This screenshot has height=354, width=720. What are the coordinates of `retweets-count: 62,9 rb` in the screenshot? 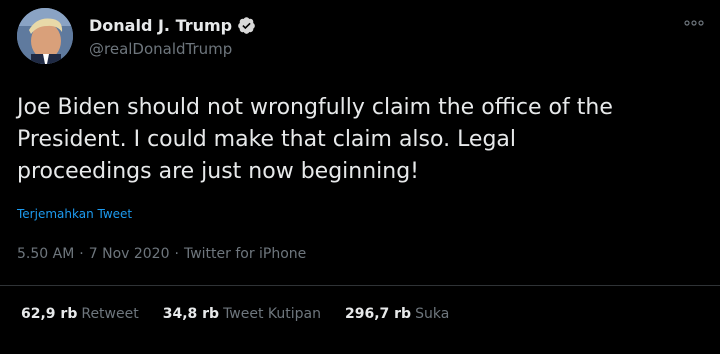 It's located at (49, 314).